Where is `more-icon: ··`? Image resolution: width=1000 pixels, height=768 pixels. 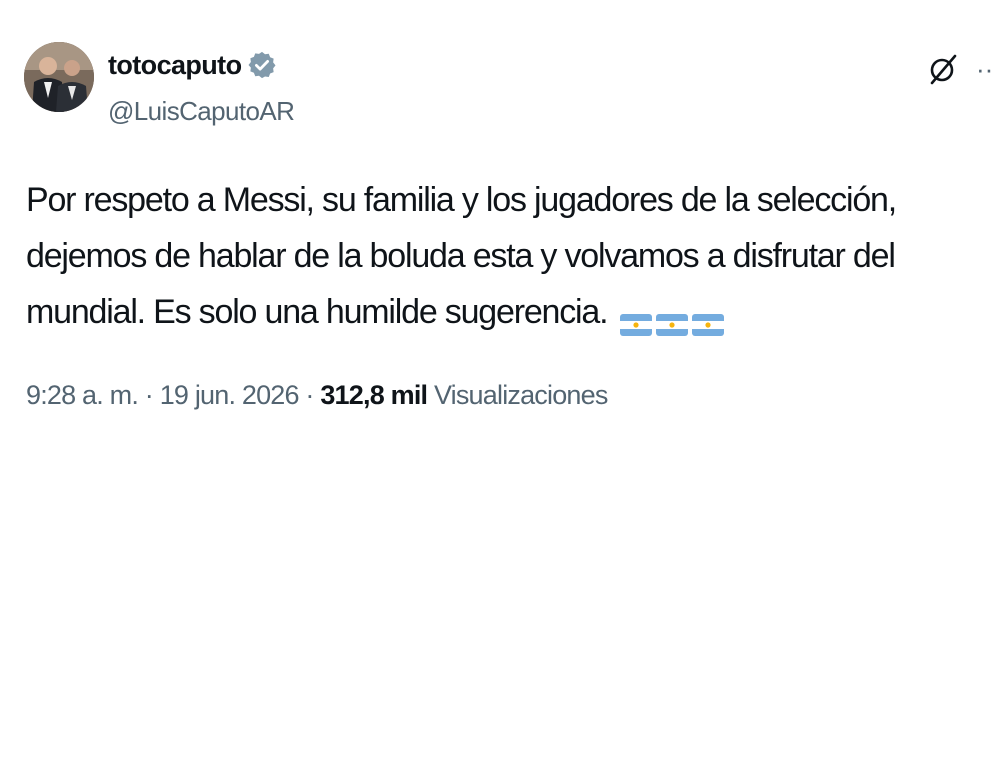
more-icon: ·· is located at coordinates (988, 69).